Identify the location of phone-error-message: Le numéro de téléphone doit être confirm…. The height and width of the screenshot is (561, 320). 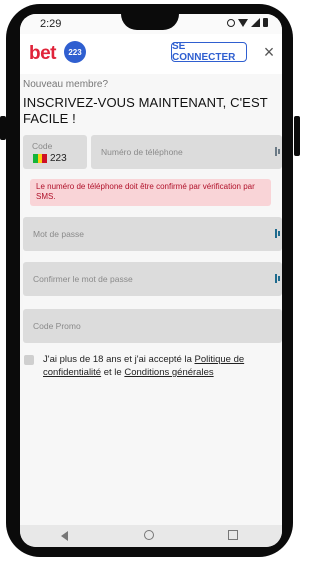
(150, 192).